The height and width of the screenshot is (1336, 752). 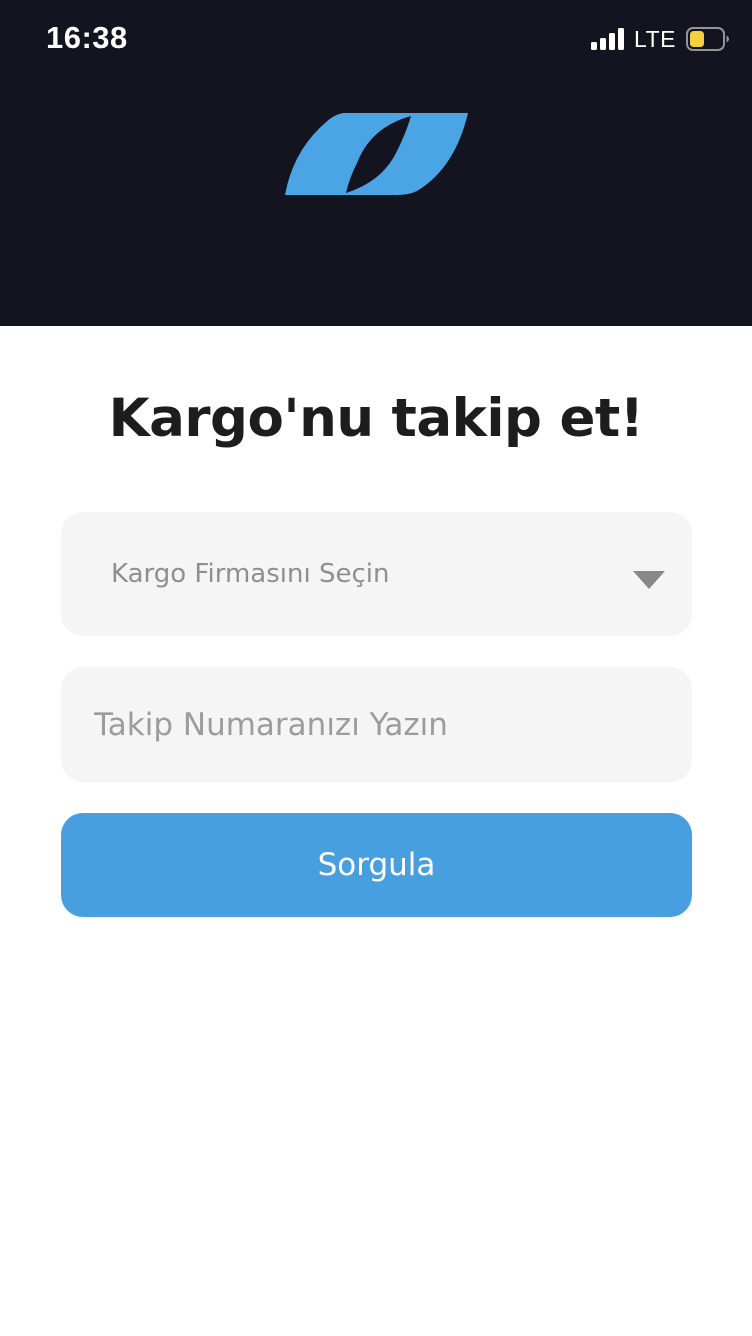 I want to click on network-label: LTE, so click(x=655, y=38).